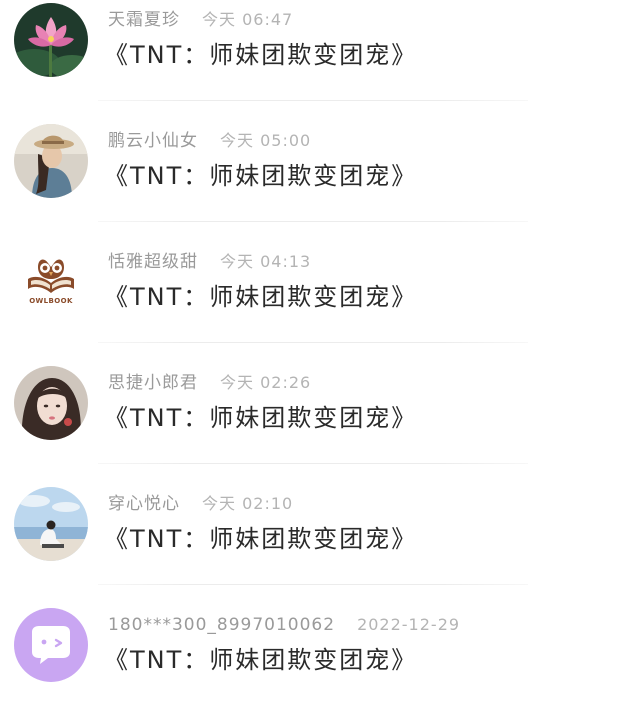  What do you see at coordinates (409, 624) in the screenshot?
I see `timestamp: 2022-12-29` at bounding box center [409, 624].